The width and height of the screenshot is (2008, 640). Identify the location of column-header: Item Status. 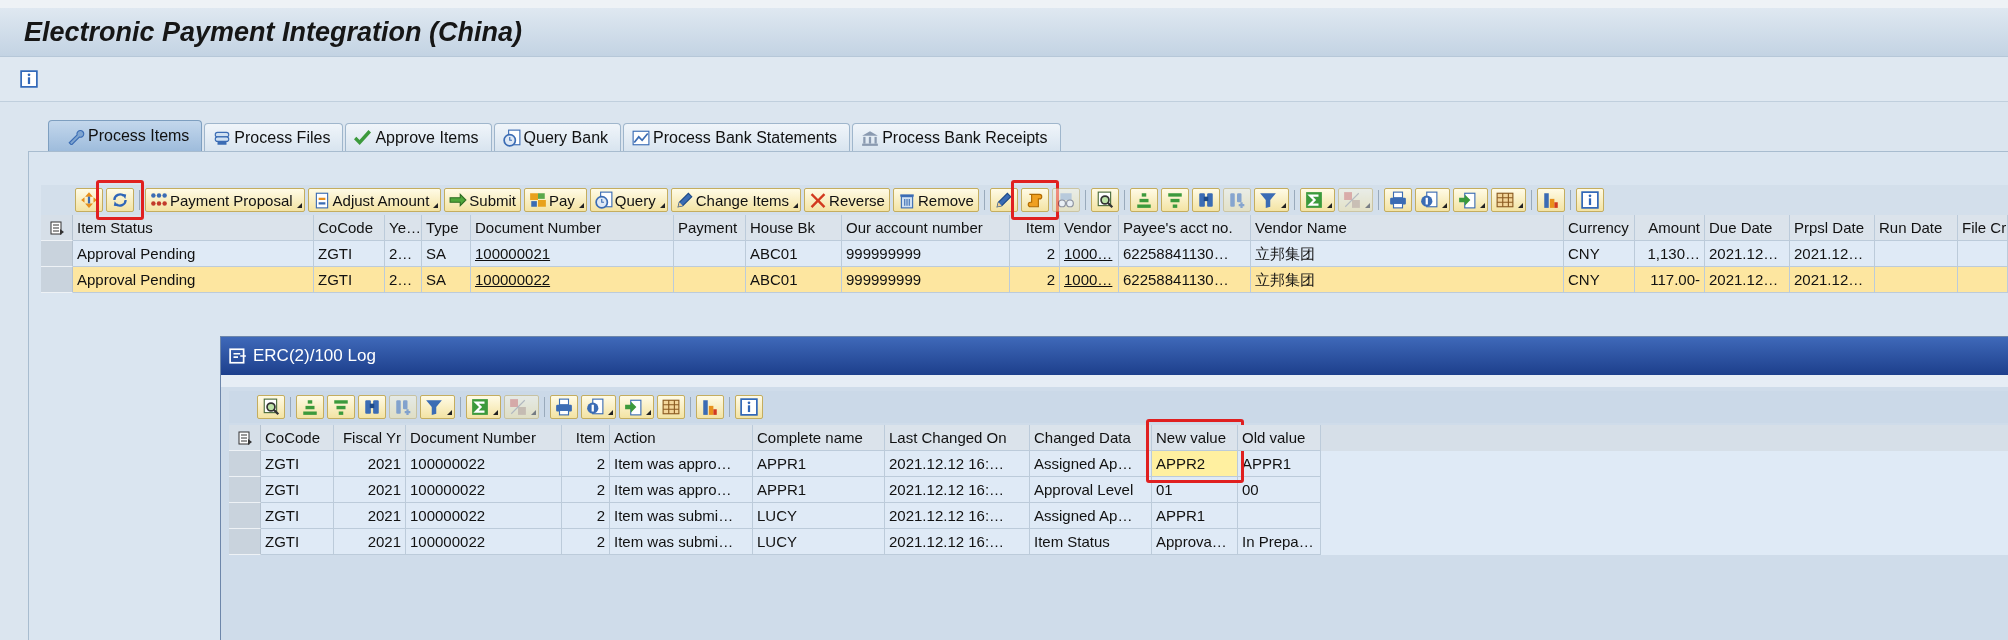
(193, 228).